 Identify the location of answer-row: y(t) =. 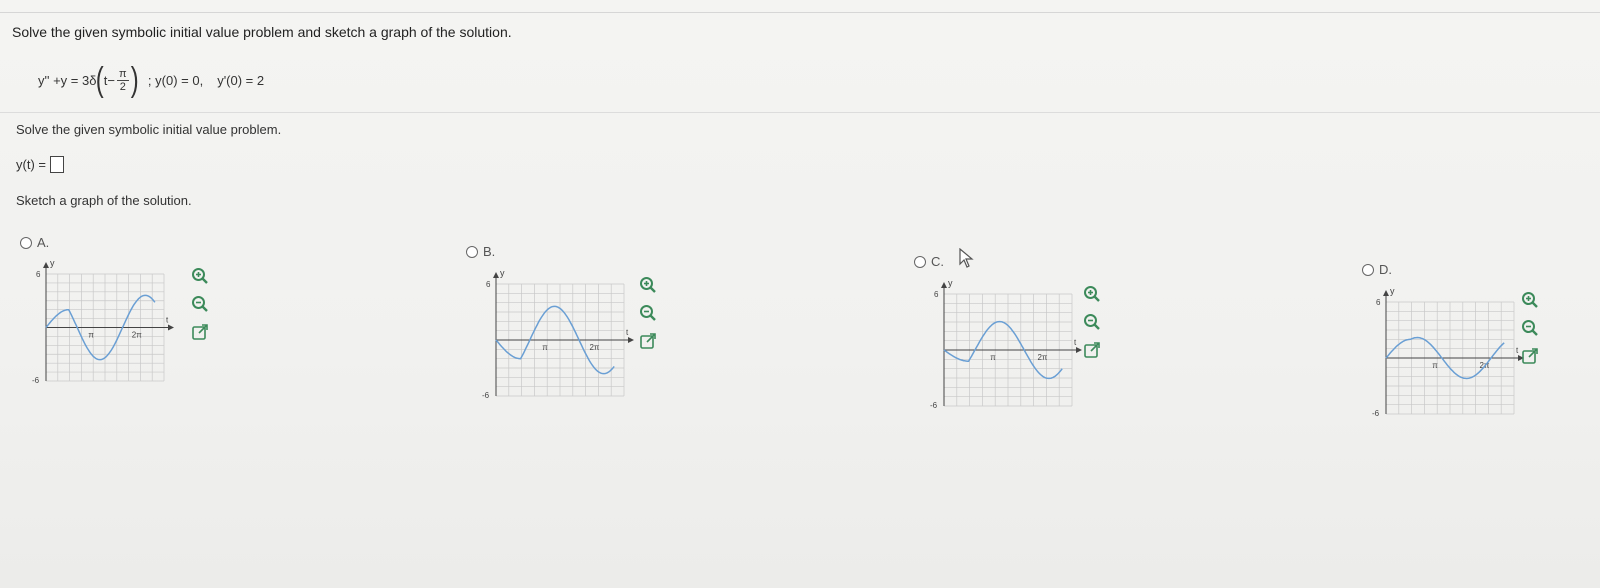
(40, 164).